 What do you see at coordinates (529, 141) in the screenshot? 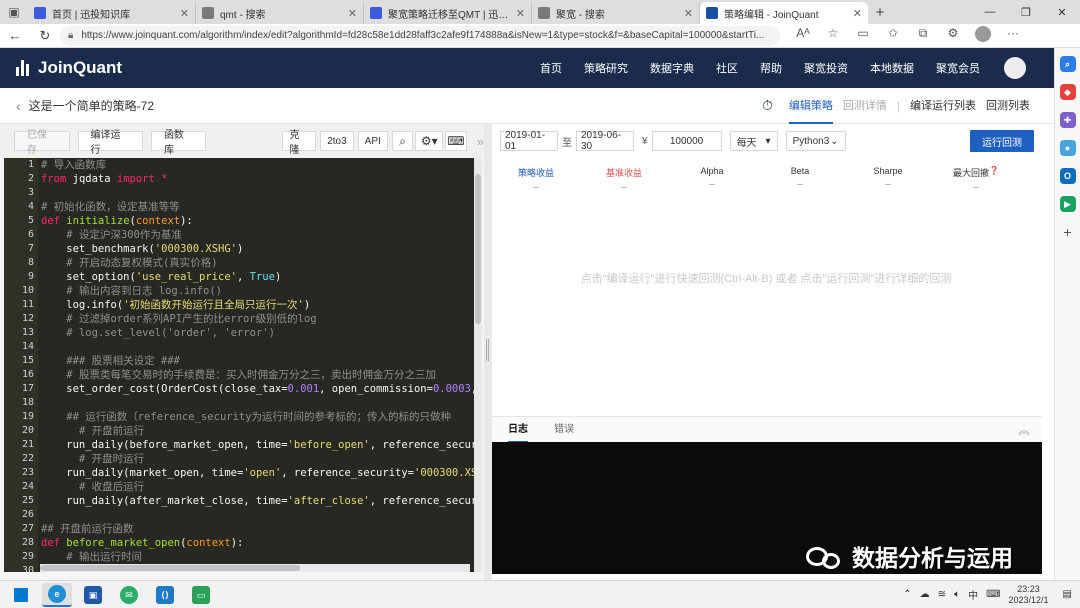
I see `start-date-input: 2019-01-01` at bounding box center [529, 141].